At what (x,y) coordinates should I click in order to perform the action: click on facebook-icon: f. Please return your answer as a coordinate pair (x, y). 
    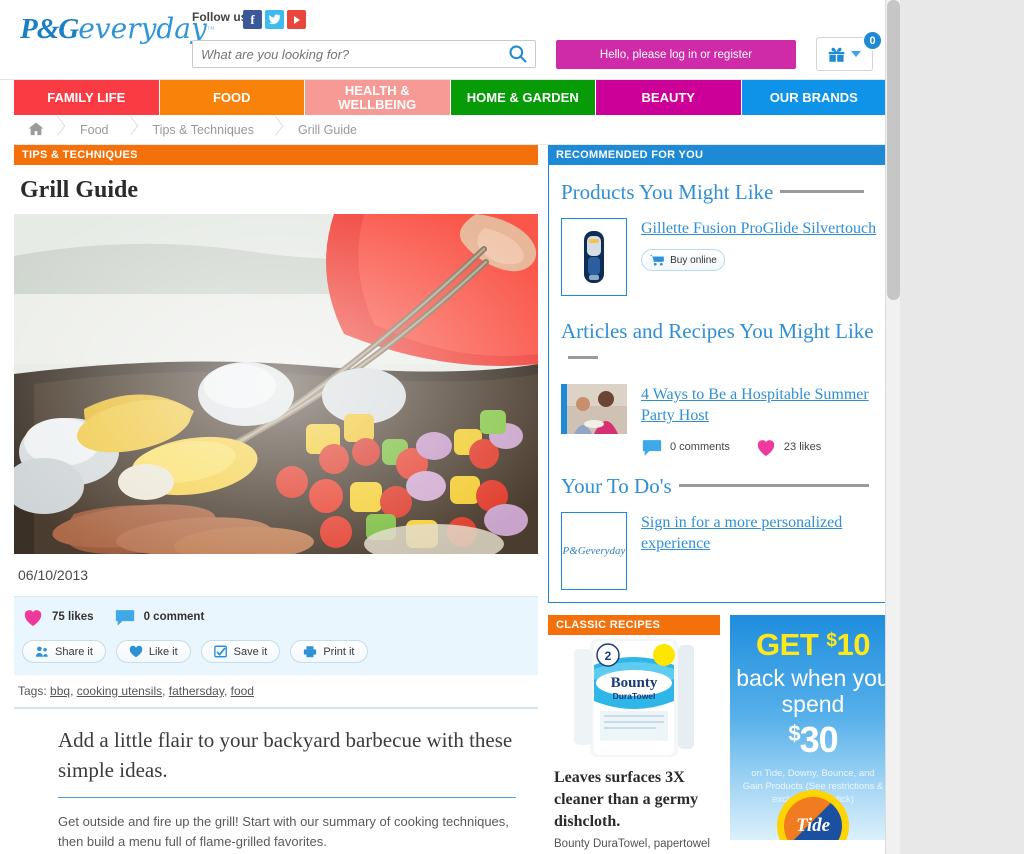
    Looking at the image, I should click on (252, 19).